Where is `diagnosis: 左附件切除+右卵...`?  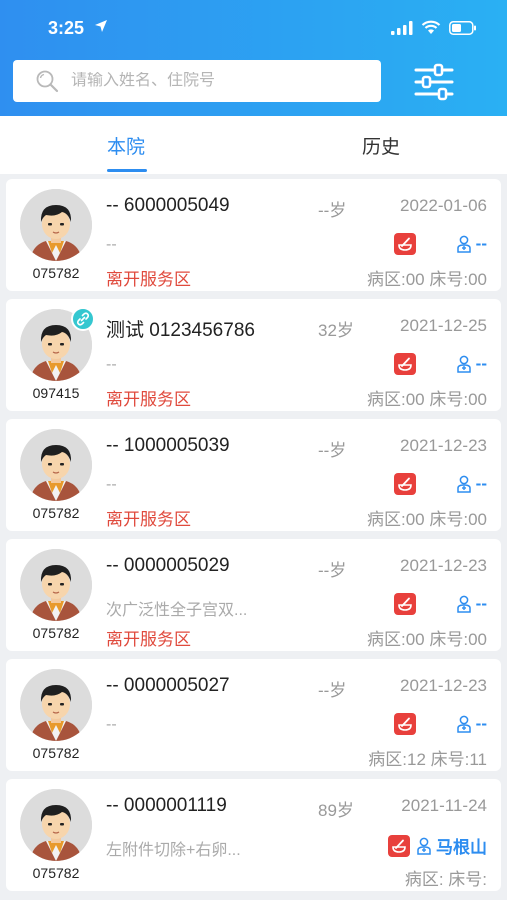
diagnosis: 左附件切除+右卵... is located at coordinates (173, 850).